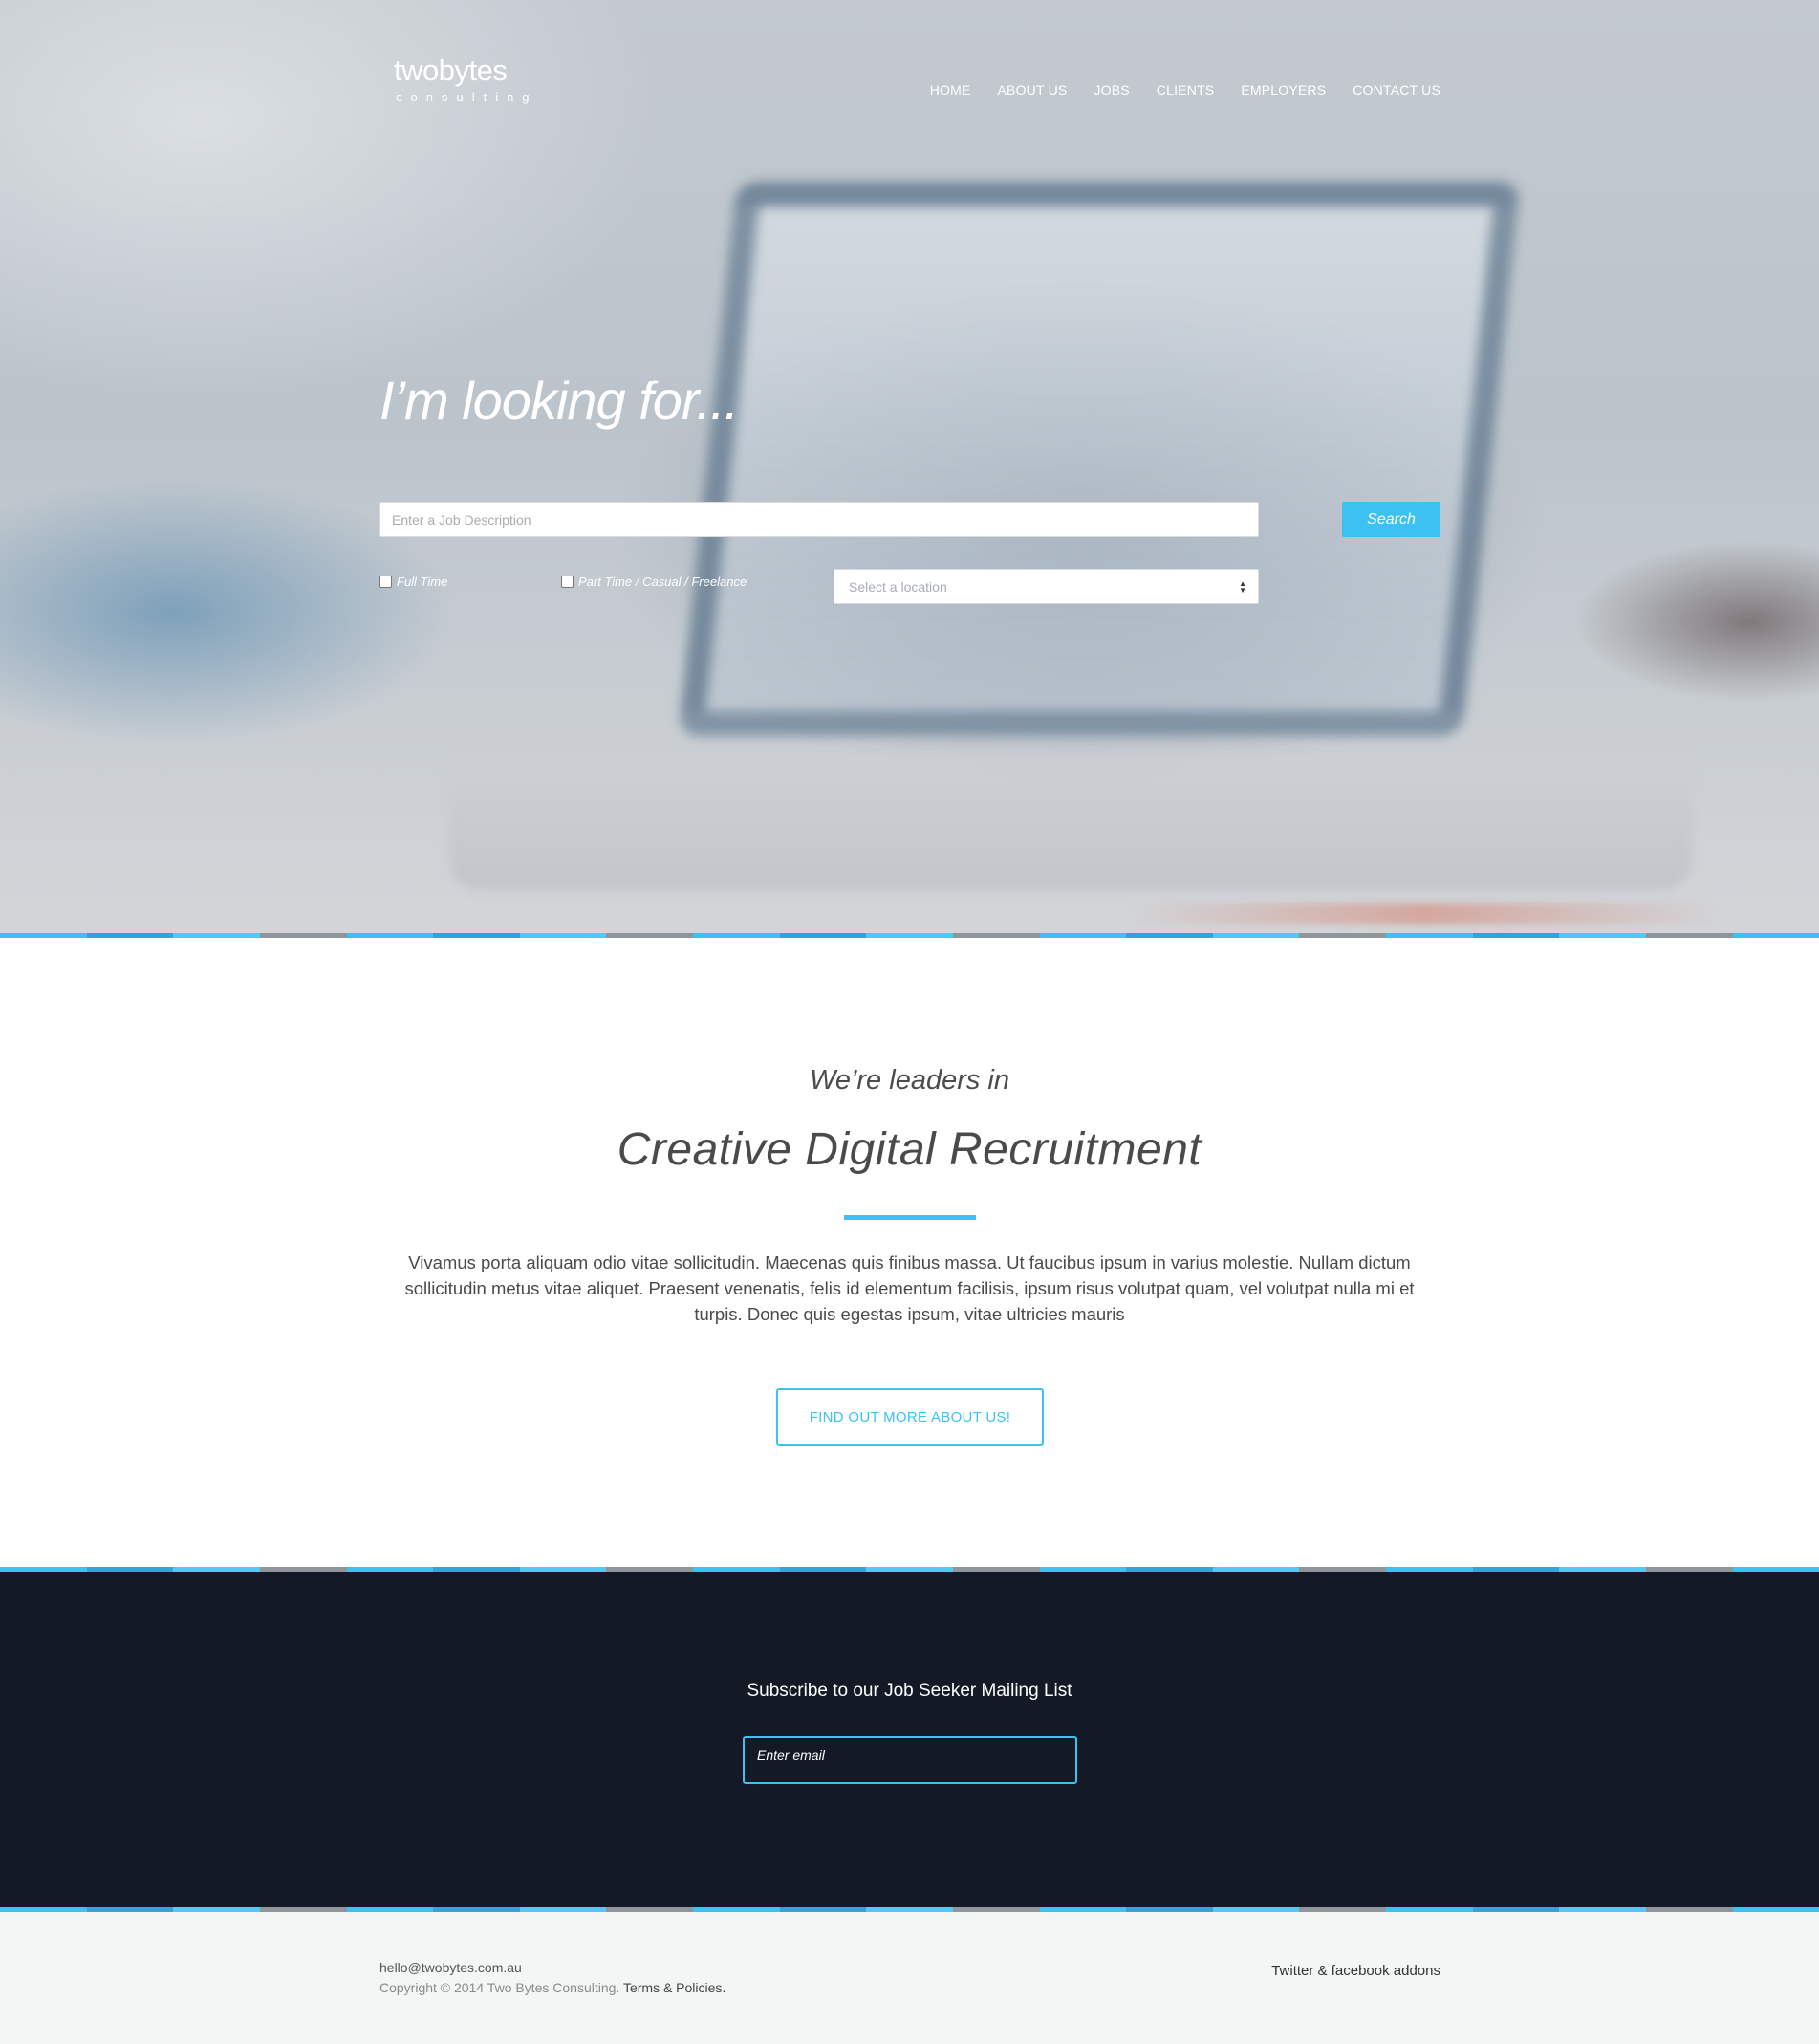 The height and width of the screenshot is (2044, 1819). I want to click on select-arrows-icon: ▲ ▼, so click(1242, 586).